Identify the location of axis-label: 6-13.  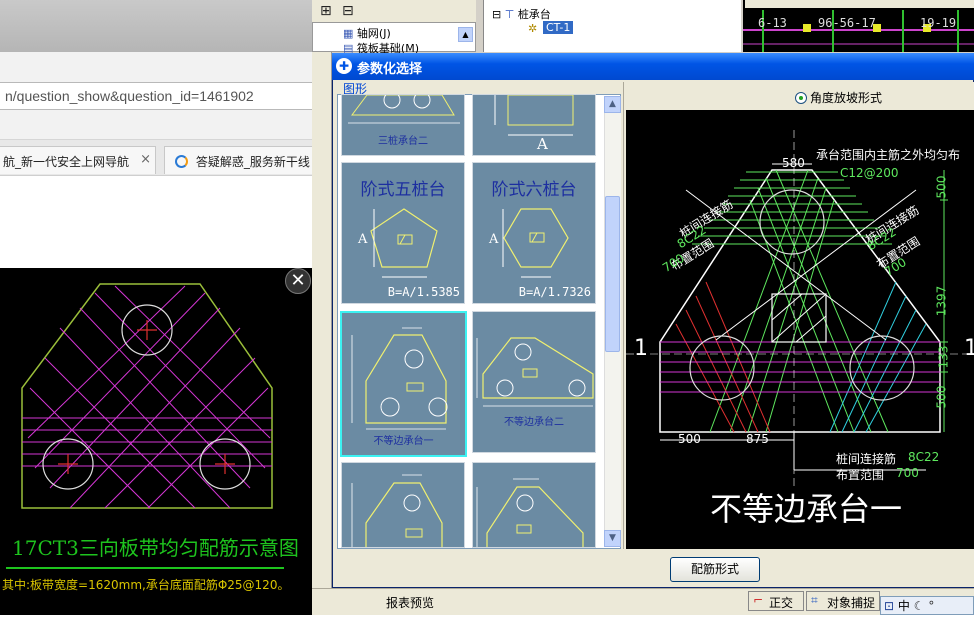
(772, 23).